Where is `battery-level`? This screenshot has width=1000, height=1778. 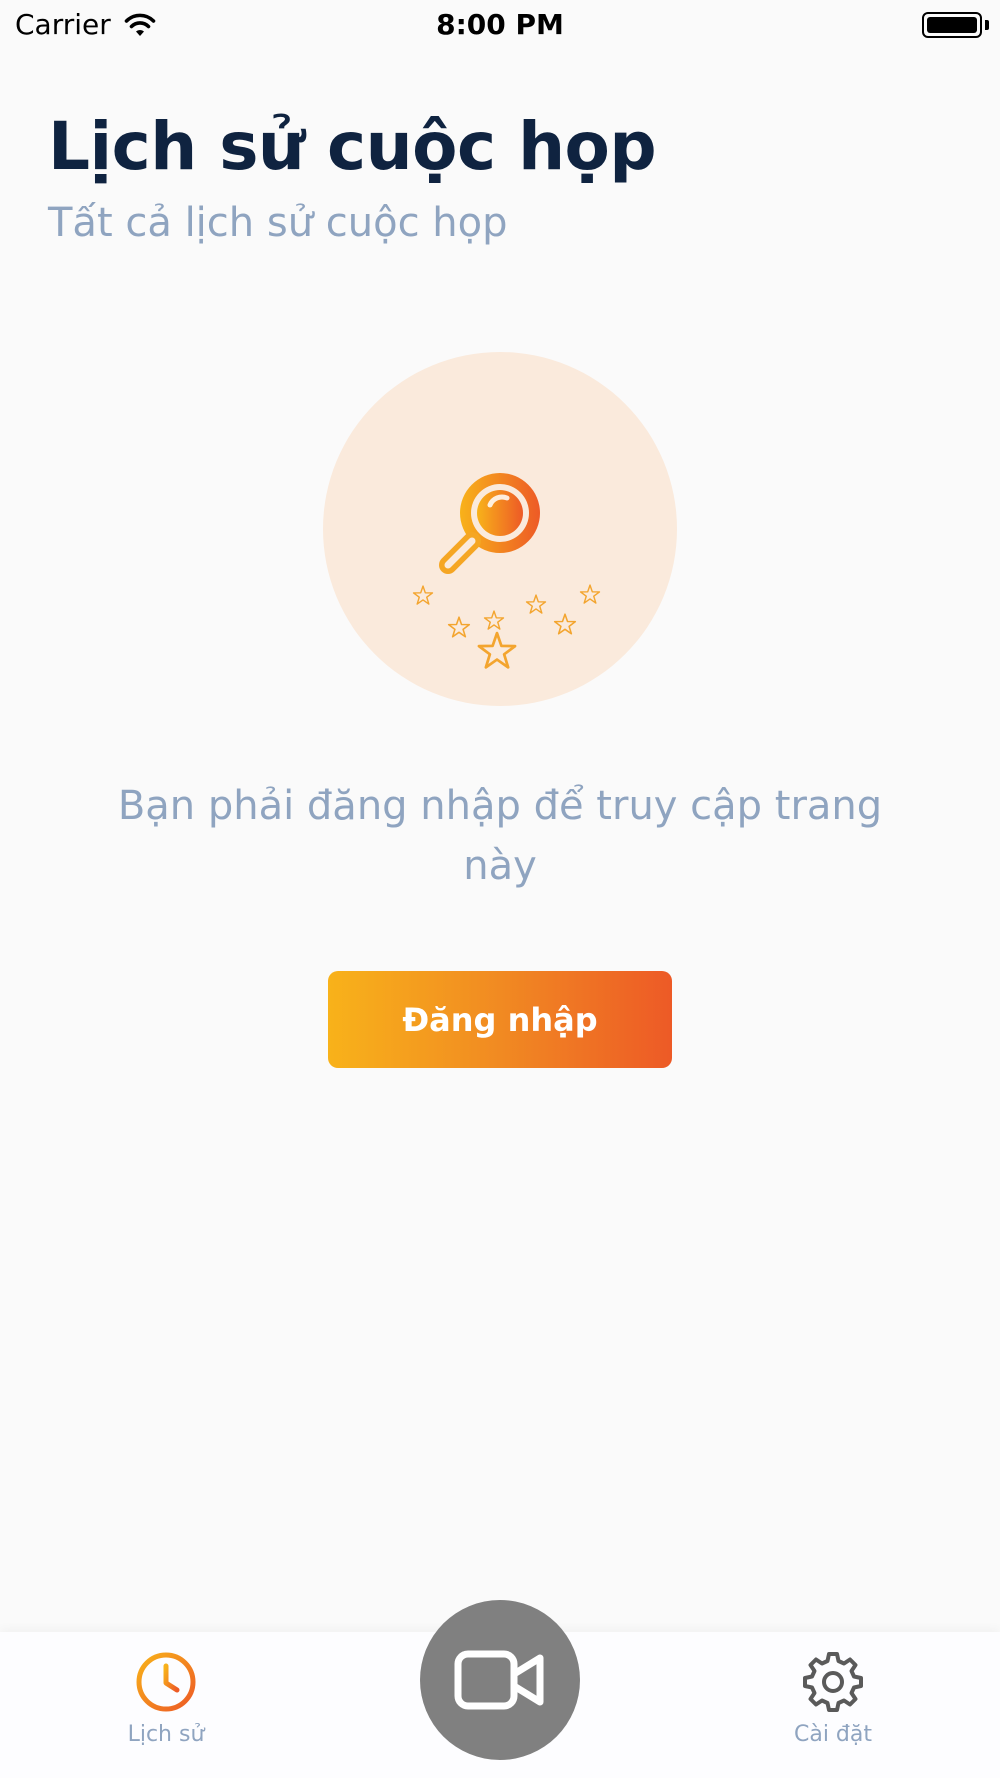 battery-level is located at coordinates (952, 25).